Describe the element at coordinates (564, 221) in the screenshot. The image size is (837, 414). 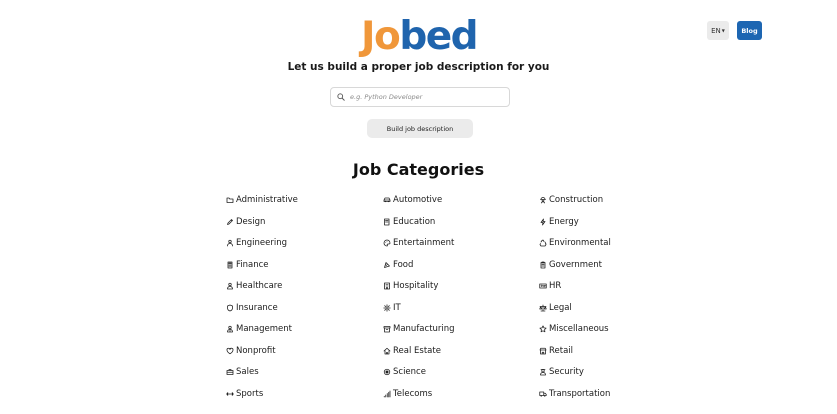
I see `category-label: Energy` at that location.